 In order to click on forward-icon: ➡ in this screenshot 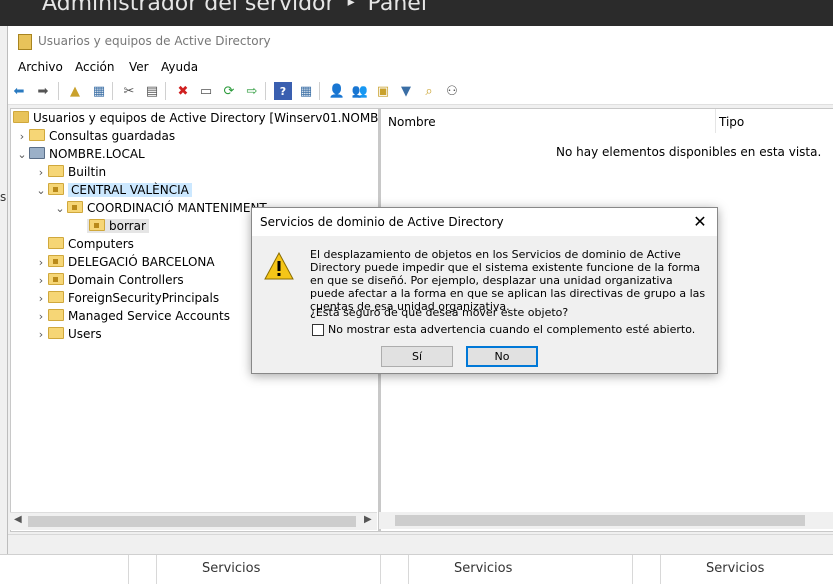, I will do `click(43, 91)`.